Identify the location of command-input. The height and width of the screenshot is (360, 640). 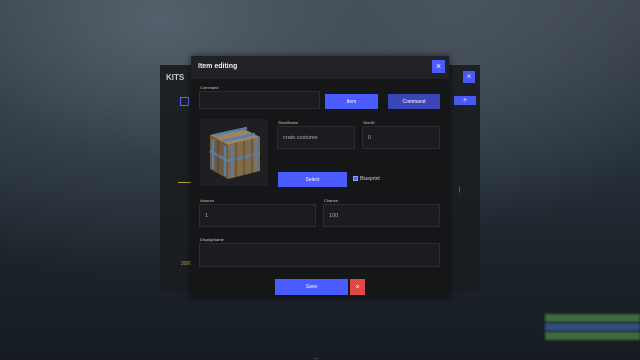
(259, 100).